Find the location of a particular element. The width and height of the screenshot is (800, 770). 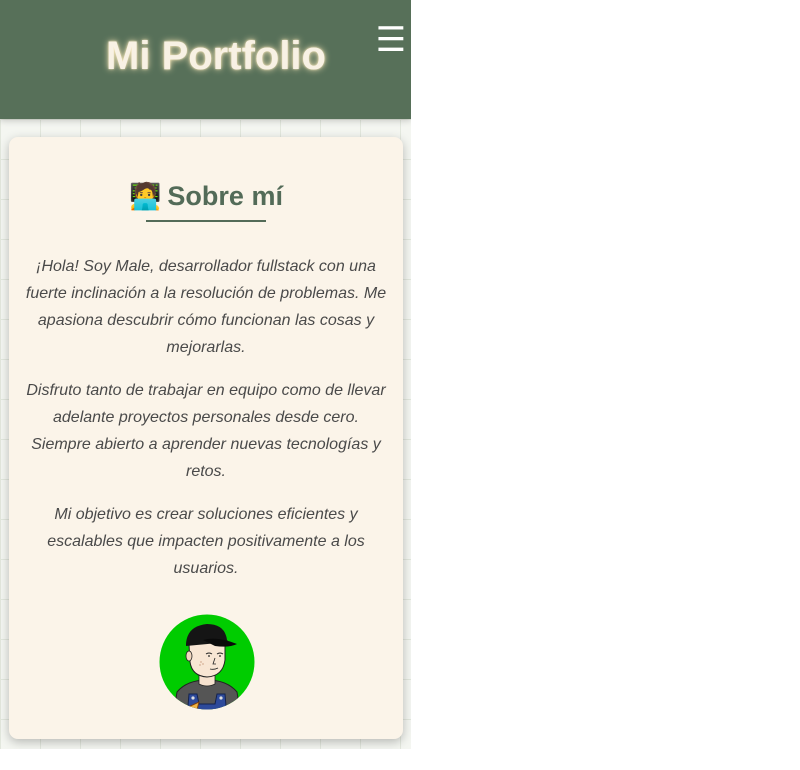

avatar is located at coordinates (207, 662).